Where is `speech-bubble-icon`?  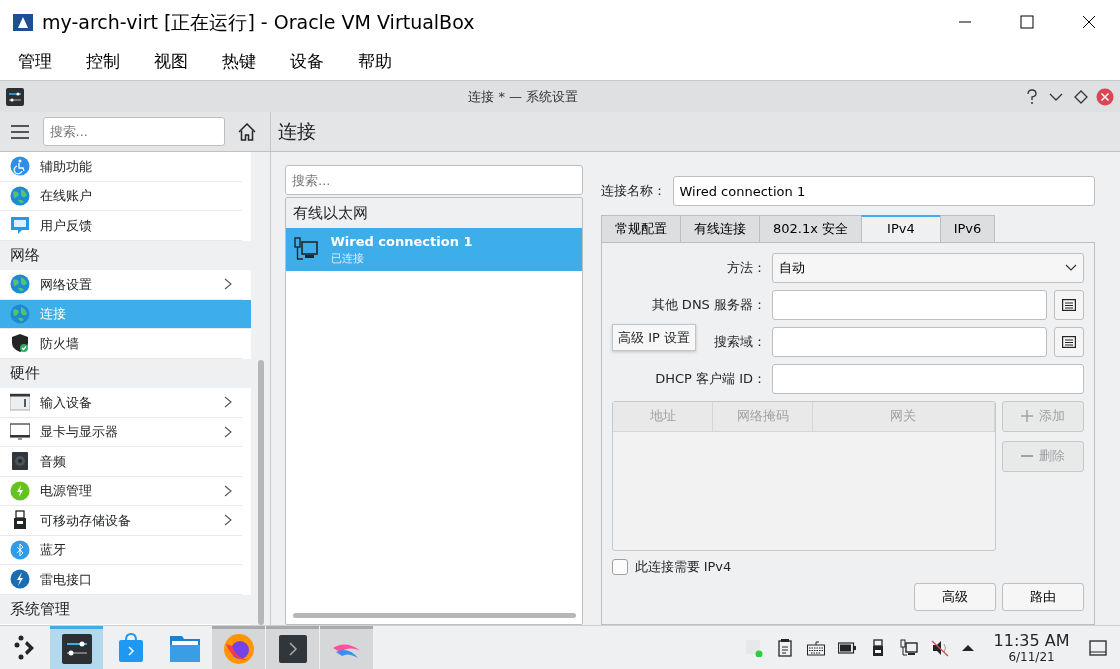 speech-bubble-icon is located at coordinates (20, 225).